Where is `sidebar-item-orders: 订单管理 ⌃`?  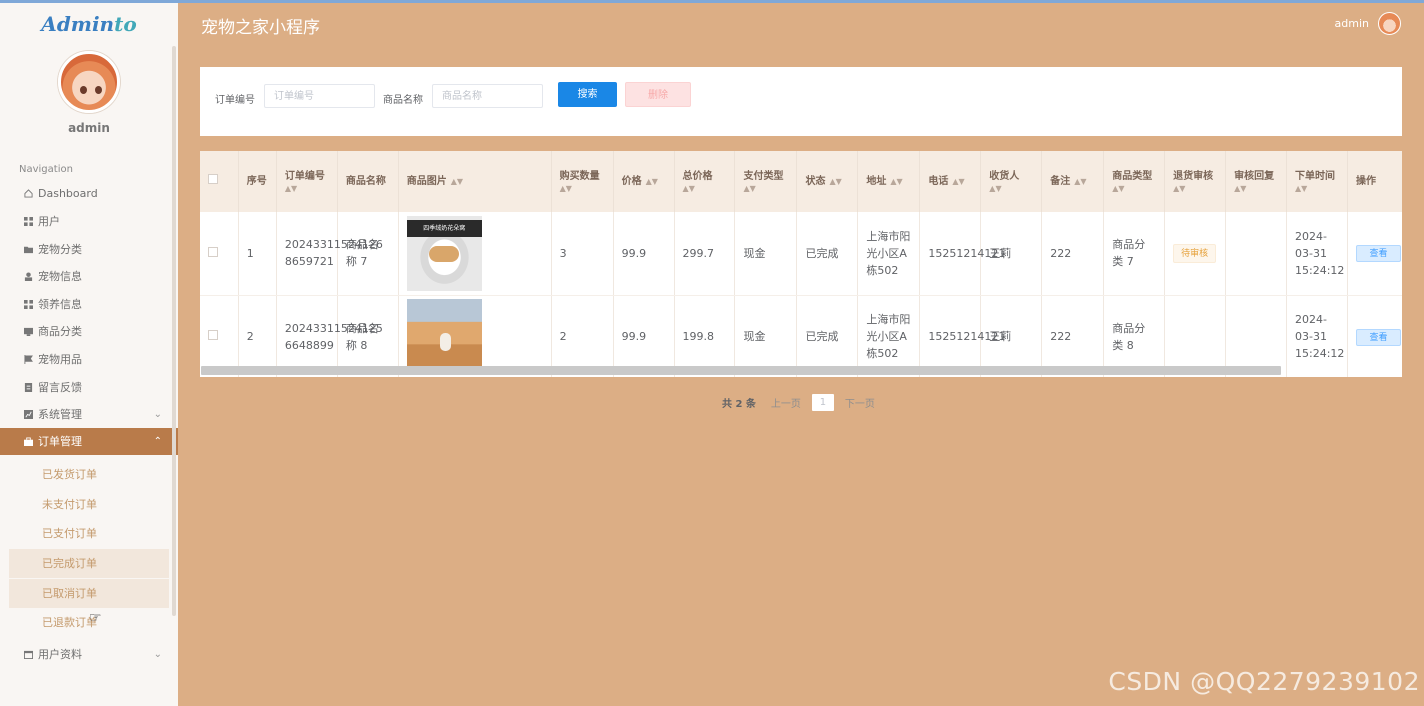 sidebar-item-orders: 订单管理 ⌃ is located at coordinates (89, 441).